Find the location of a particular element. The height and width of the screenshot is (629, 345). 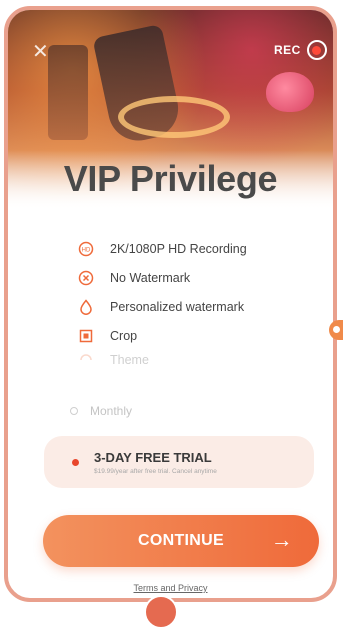

svg-text: HD is located at coordinates (86, 250).